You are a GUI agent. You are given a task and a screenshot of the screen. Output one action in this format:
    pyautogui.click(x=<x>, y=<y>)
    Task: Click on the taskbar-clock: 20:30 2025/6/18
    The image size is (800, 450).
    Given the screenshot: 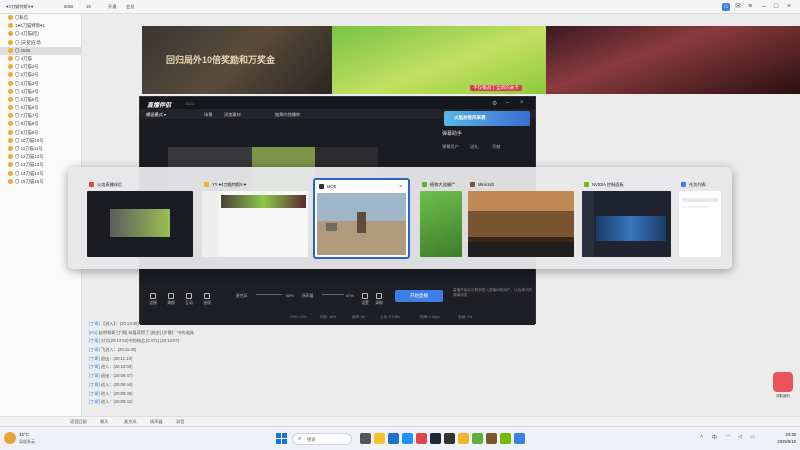 What is the action you would take?
    pyautogui.click(x=782, y=438)
    